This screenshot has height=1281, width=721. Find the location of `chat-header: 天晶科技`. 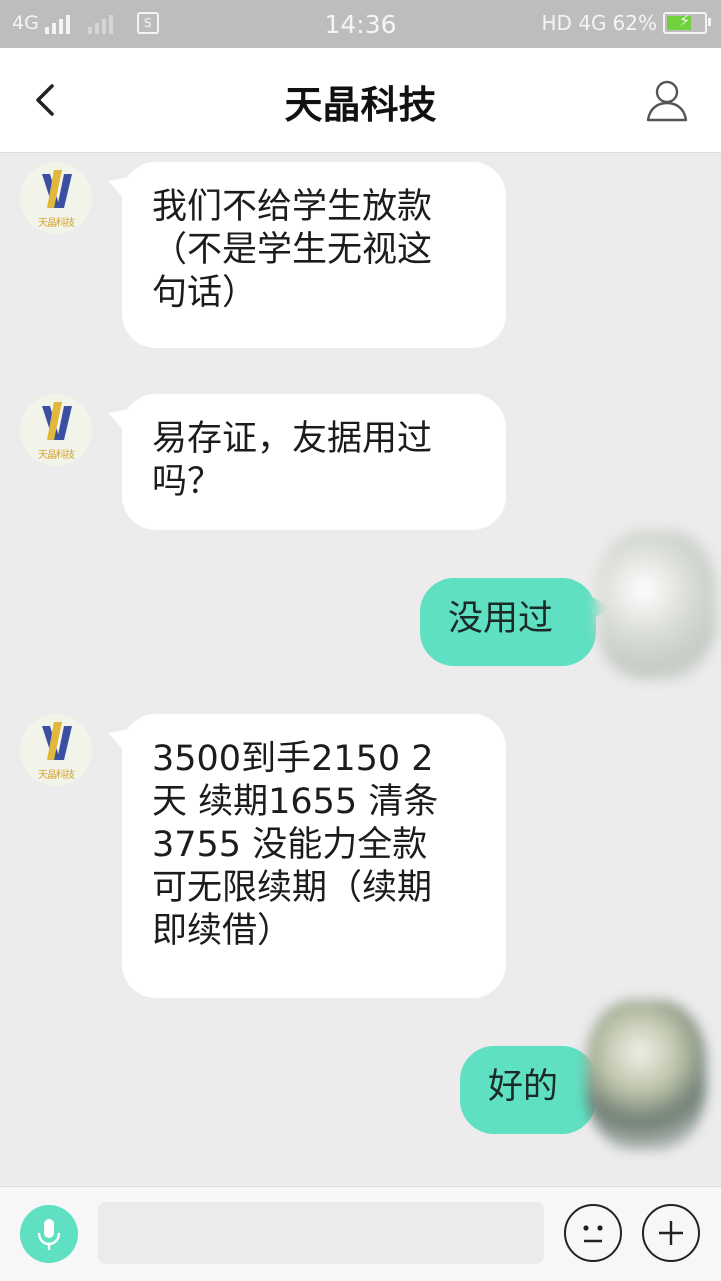

chat-header: 天晶科技 is located at coordinates (360, 100).